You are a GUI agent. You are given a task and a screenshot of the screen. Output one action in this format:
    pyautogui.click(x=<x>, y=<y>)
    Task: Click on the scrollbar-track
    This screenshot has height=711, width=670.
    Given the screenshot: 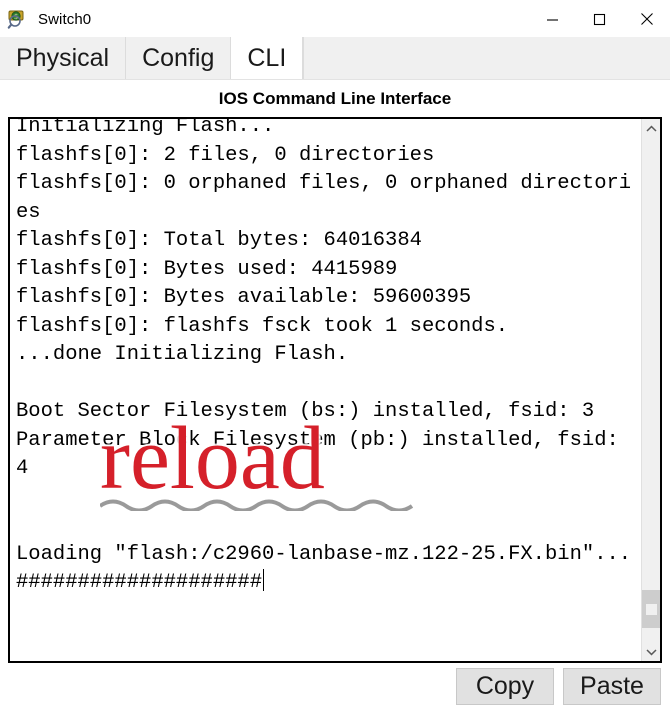 What is the action you would take?
    pyautogui.click(x=651, y=390)
    